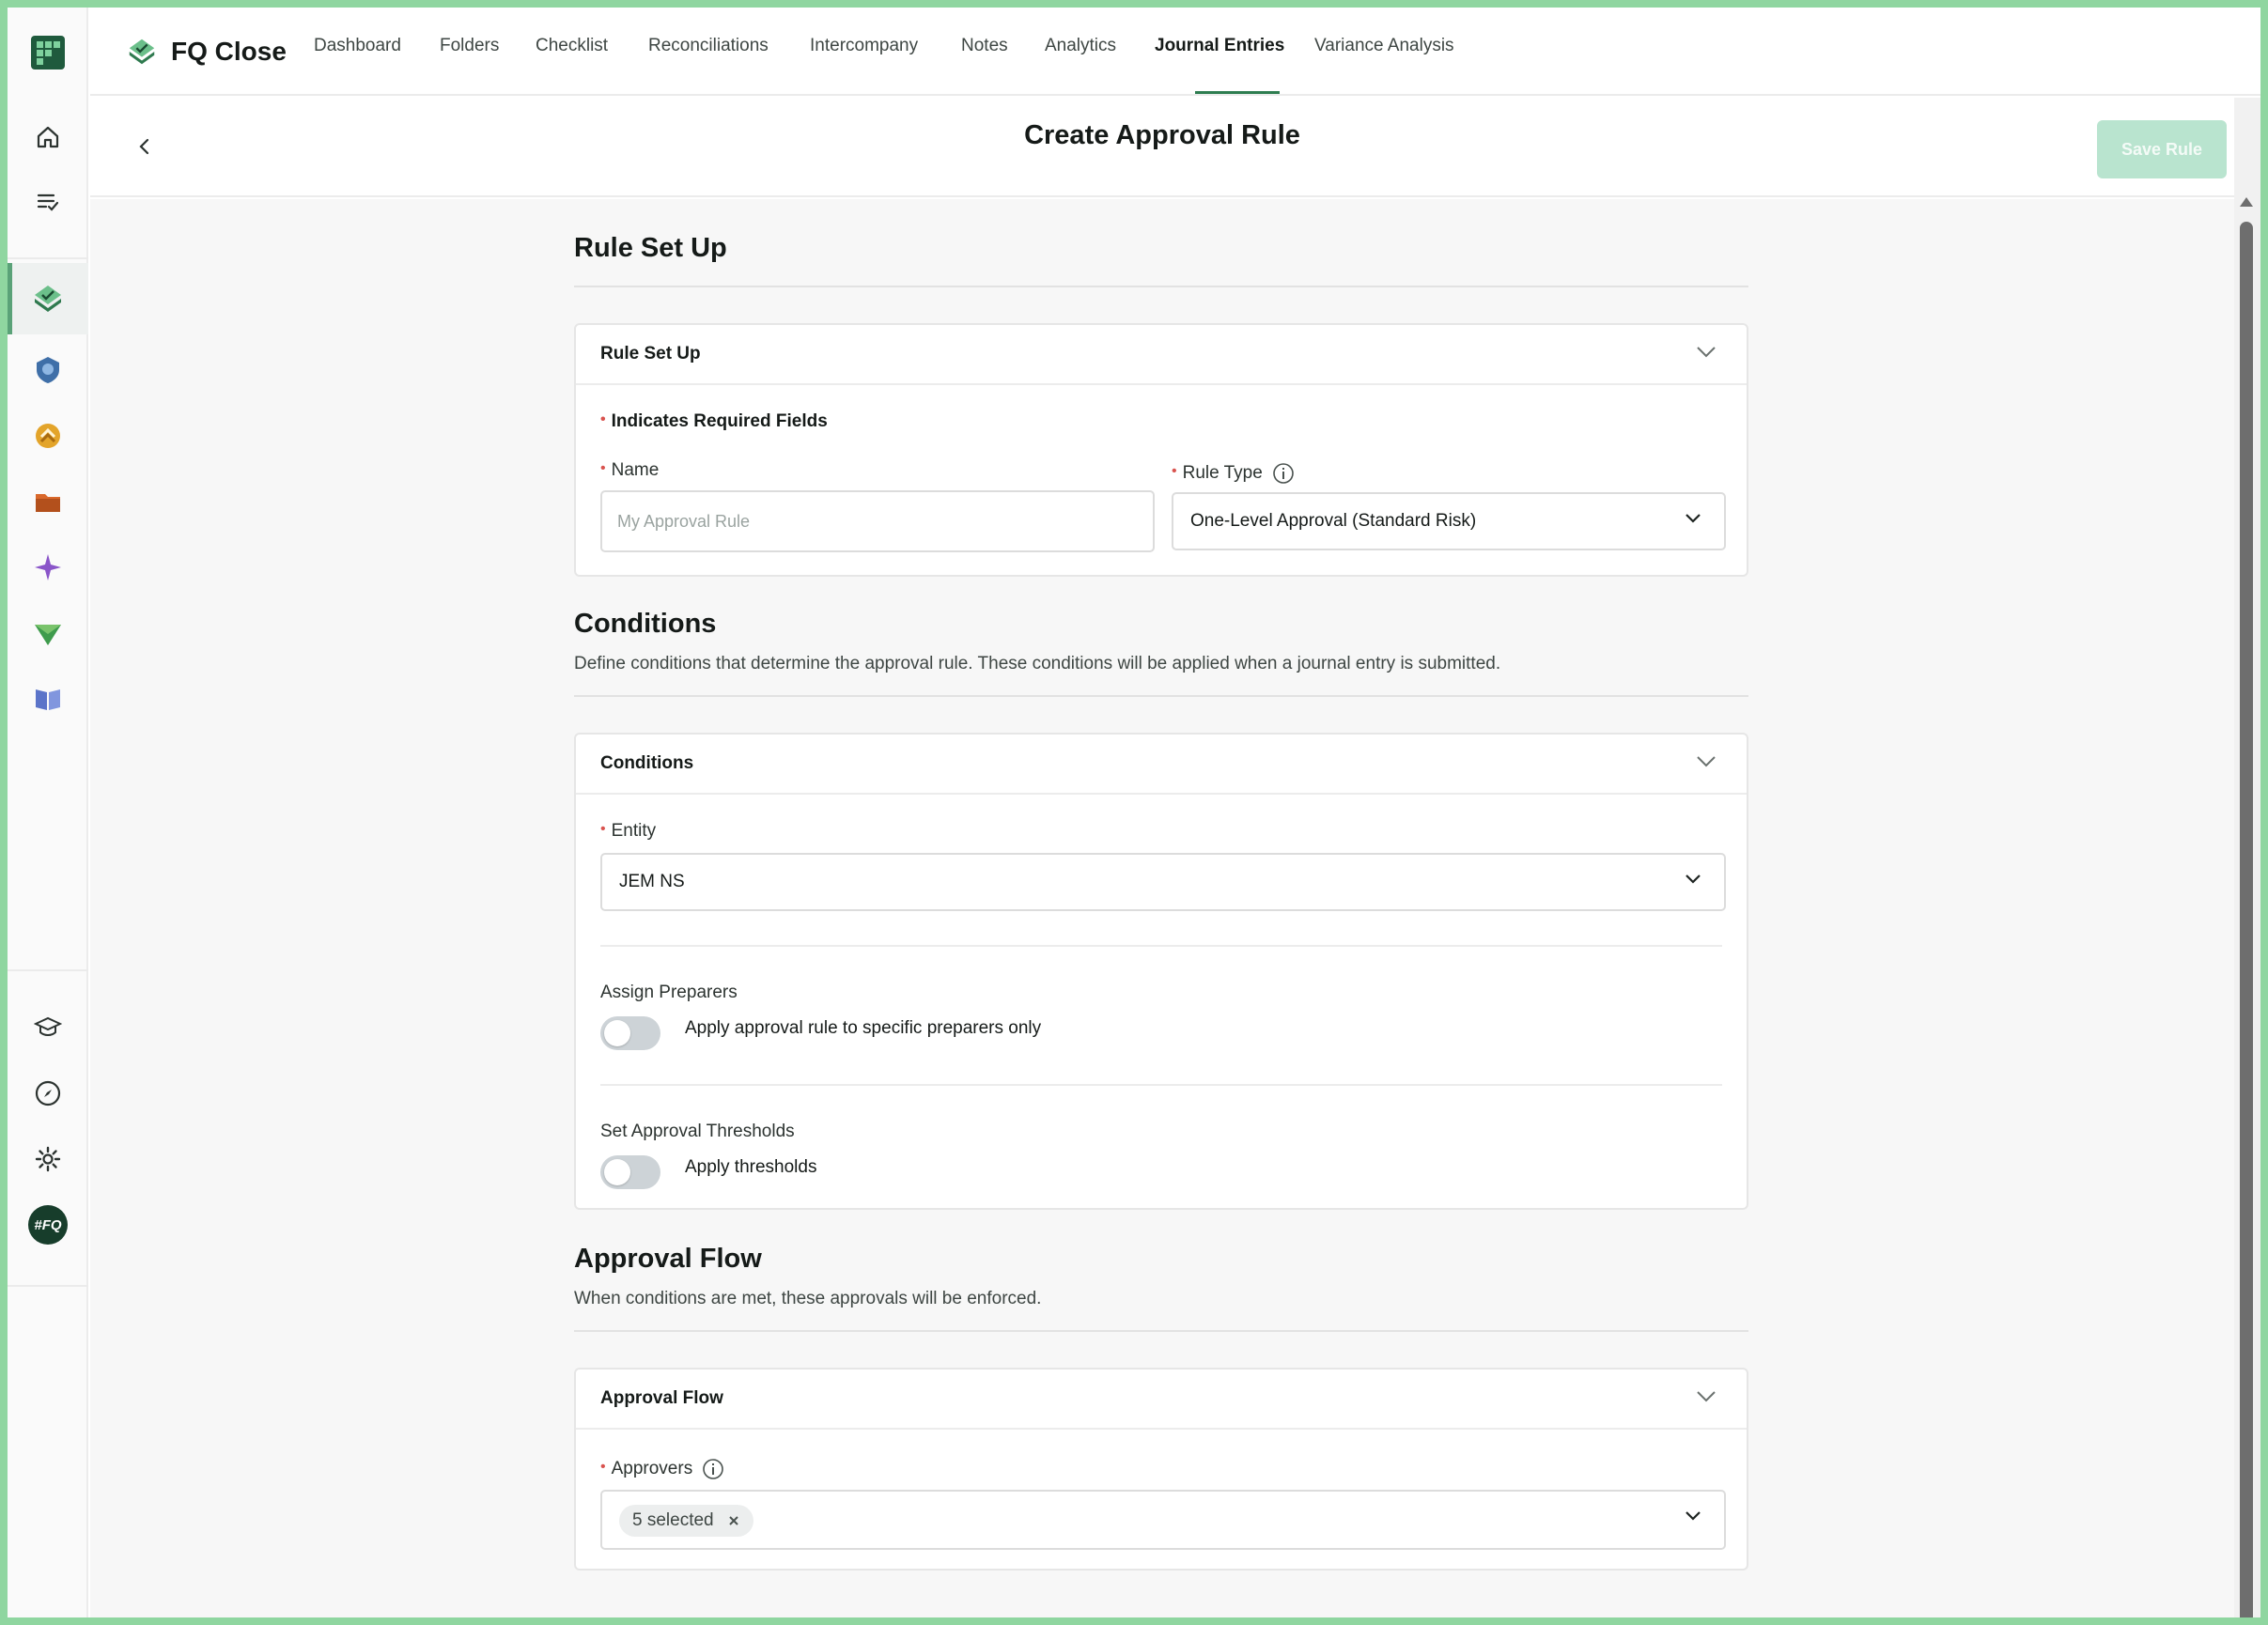  What do you see at coordinates (647, 763) in the screenshot?
I see `conditions-card-title: Conditions` at bounding box center [647, 763].